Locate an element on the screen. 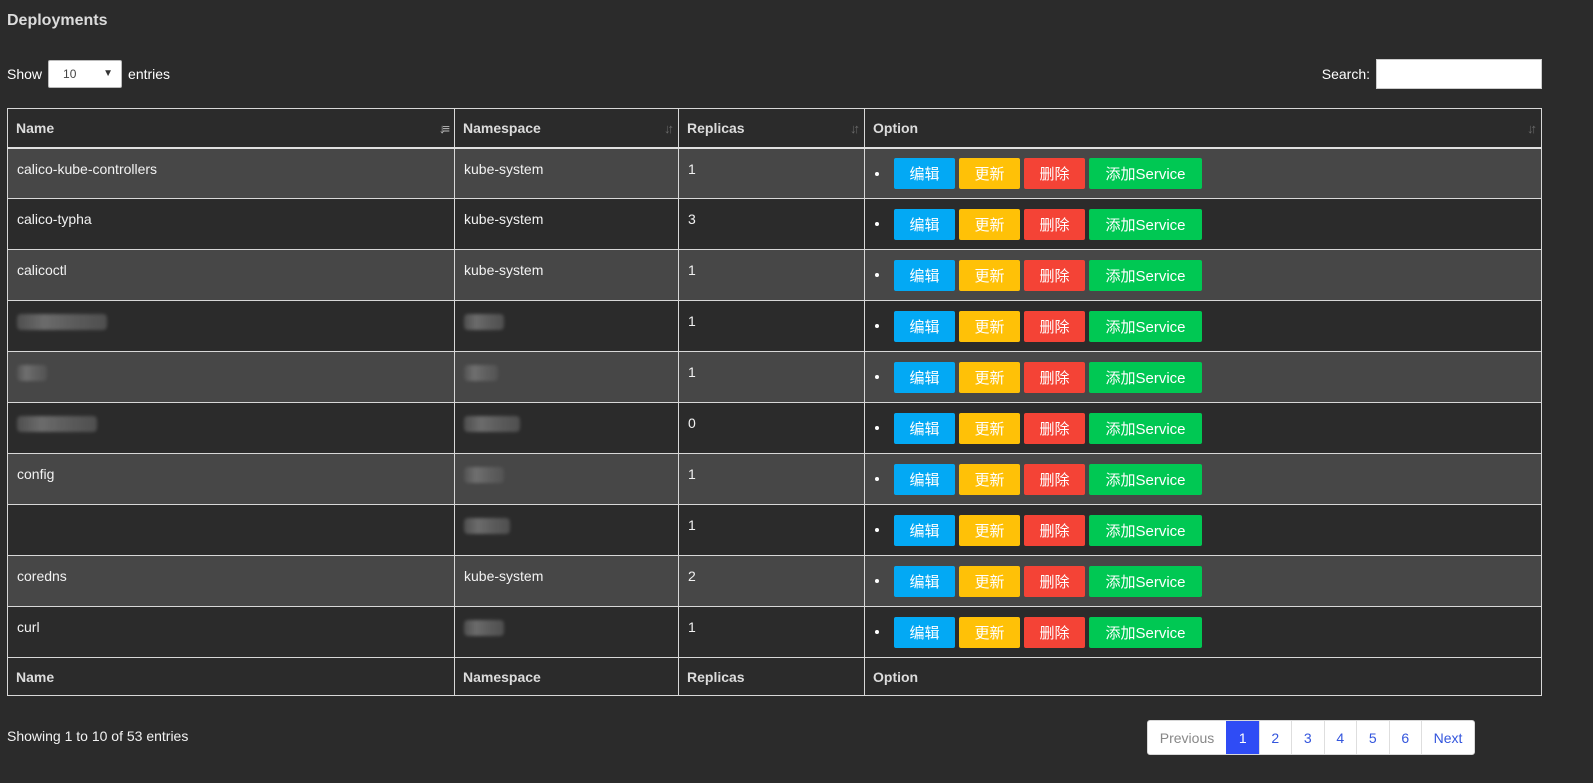 Image resolution: width=1593 pixels, height=783 pixels. cell-namespace-text: kube-system is located at coordinates (504, 219).